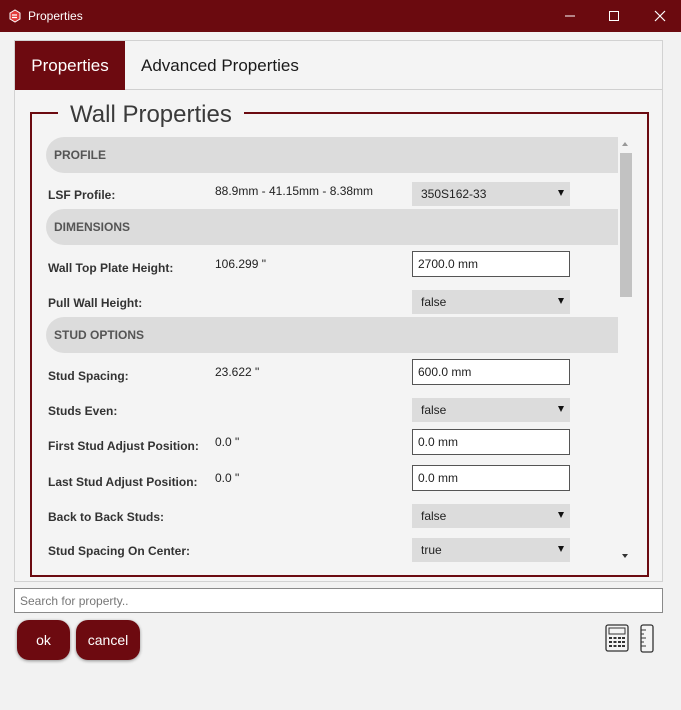  I want to click on minimize-button, so click(570, 16).